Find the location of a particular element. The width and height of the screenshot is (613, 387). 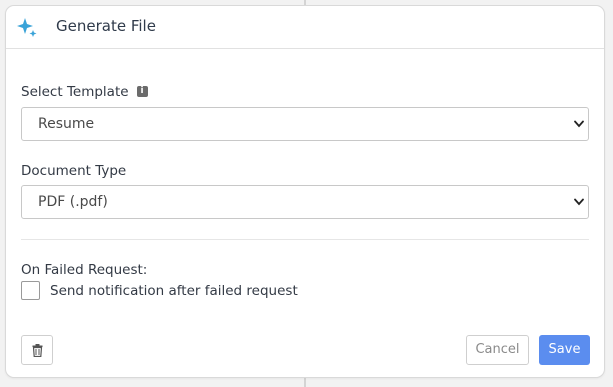

background-divider-bottom is located at coordinates (305, 382).